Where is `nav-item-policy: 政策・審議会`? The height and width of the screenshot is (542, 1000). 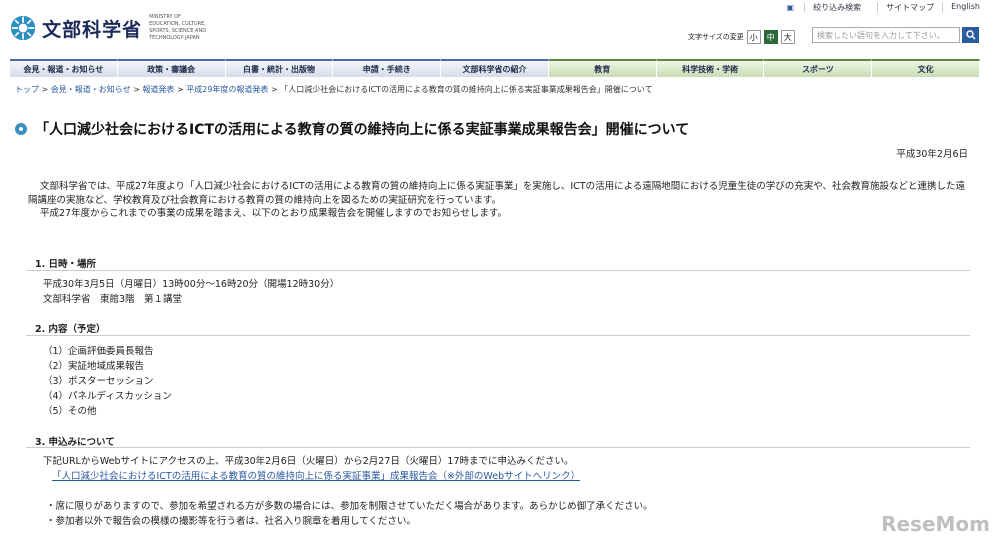 nav-item-policy: 政策・審議会 is located at coordinates (171, 68).